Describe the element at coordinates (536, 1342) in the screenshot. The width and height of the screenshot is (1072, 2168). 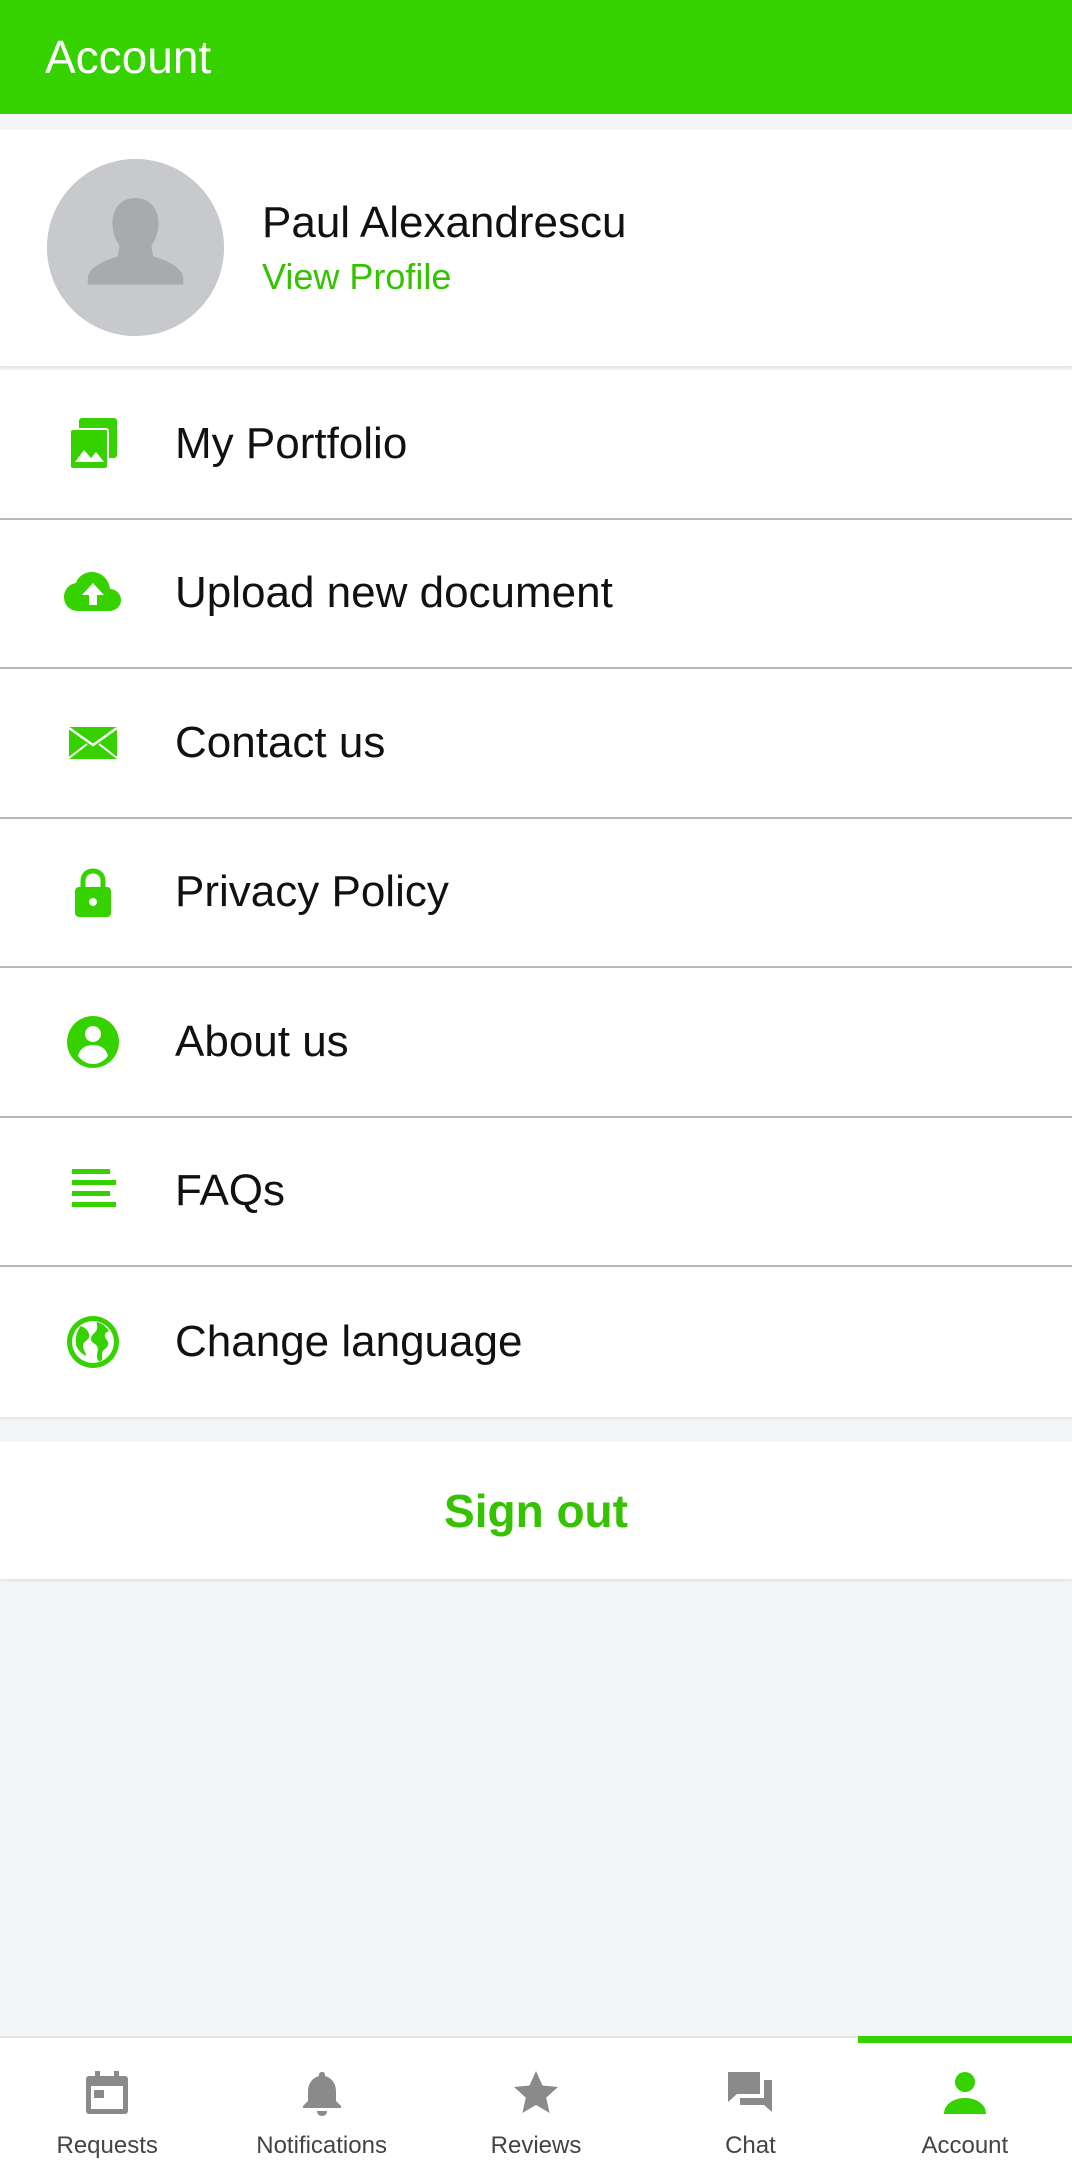
I see `menu-item-change-language: Change language` at that location.